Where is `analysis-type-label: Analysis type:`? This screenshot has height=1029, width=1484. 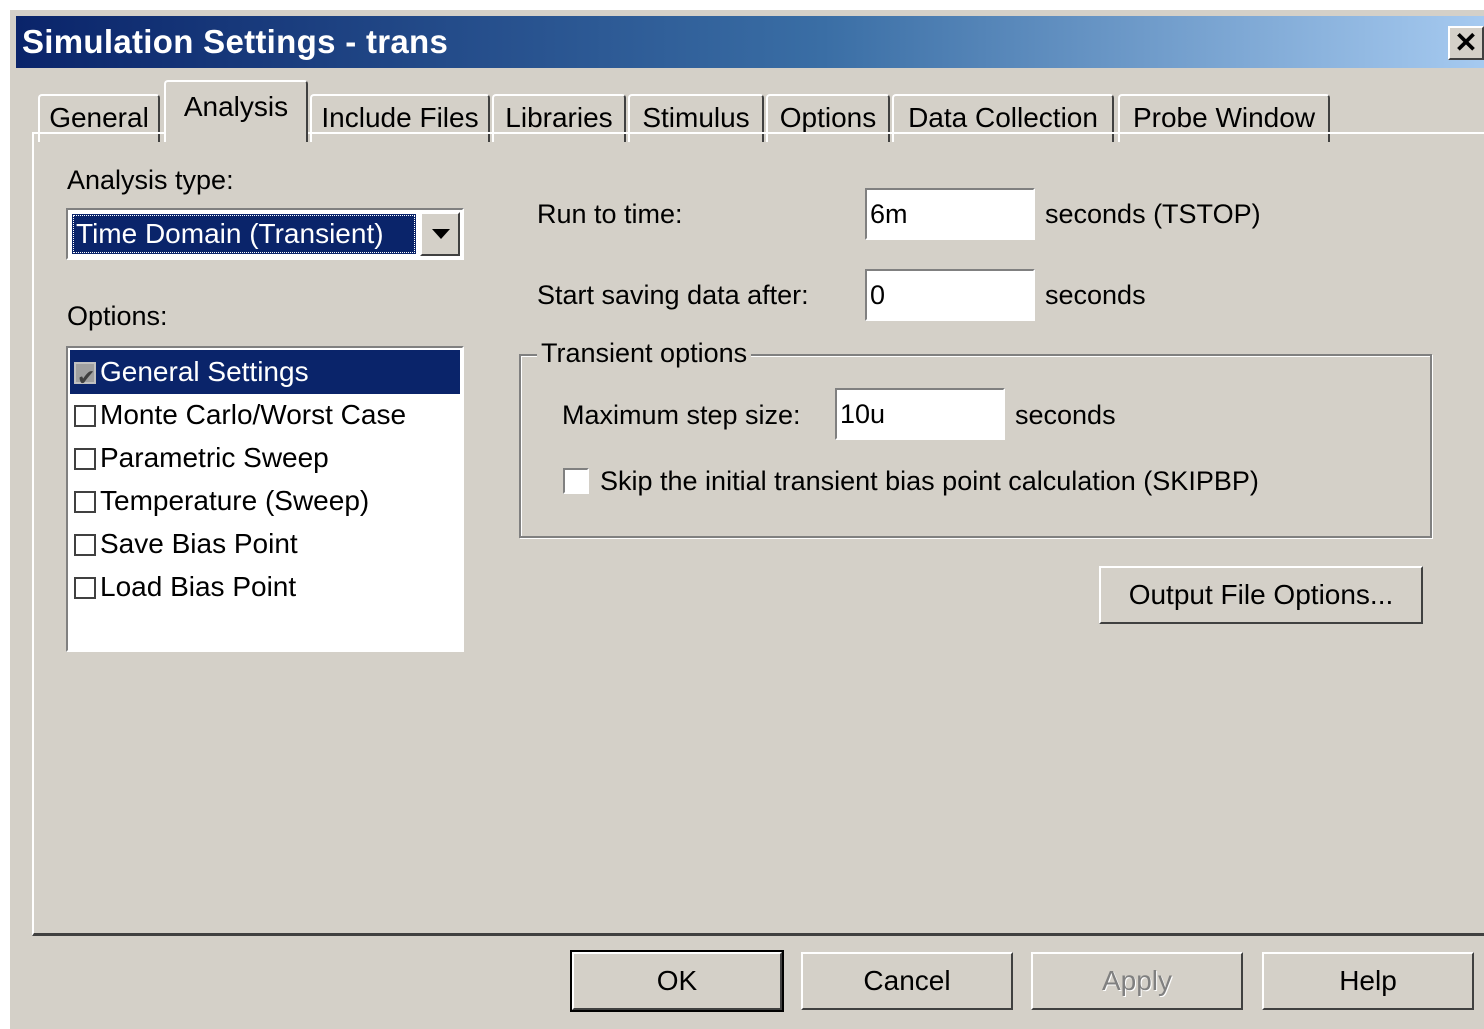 analysis-type-label: Analysis type: is located at coordinates (150, 180).